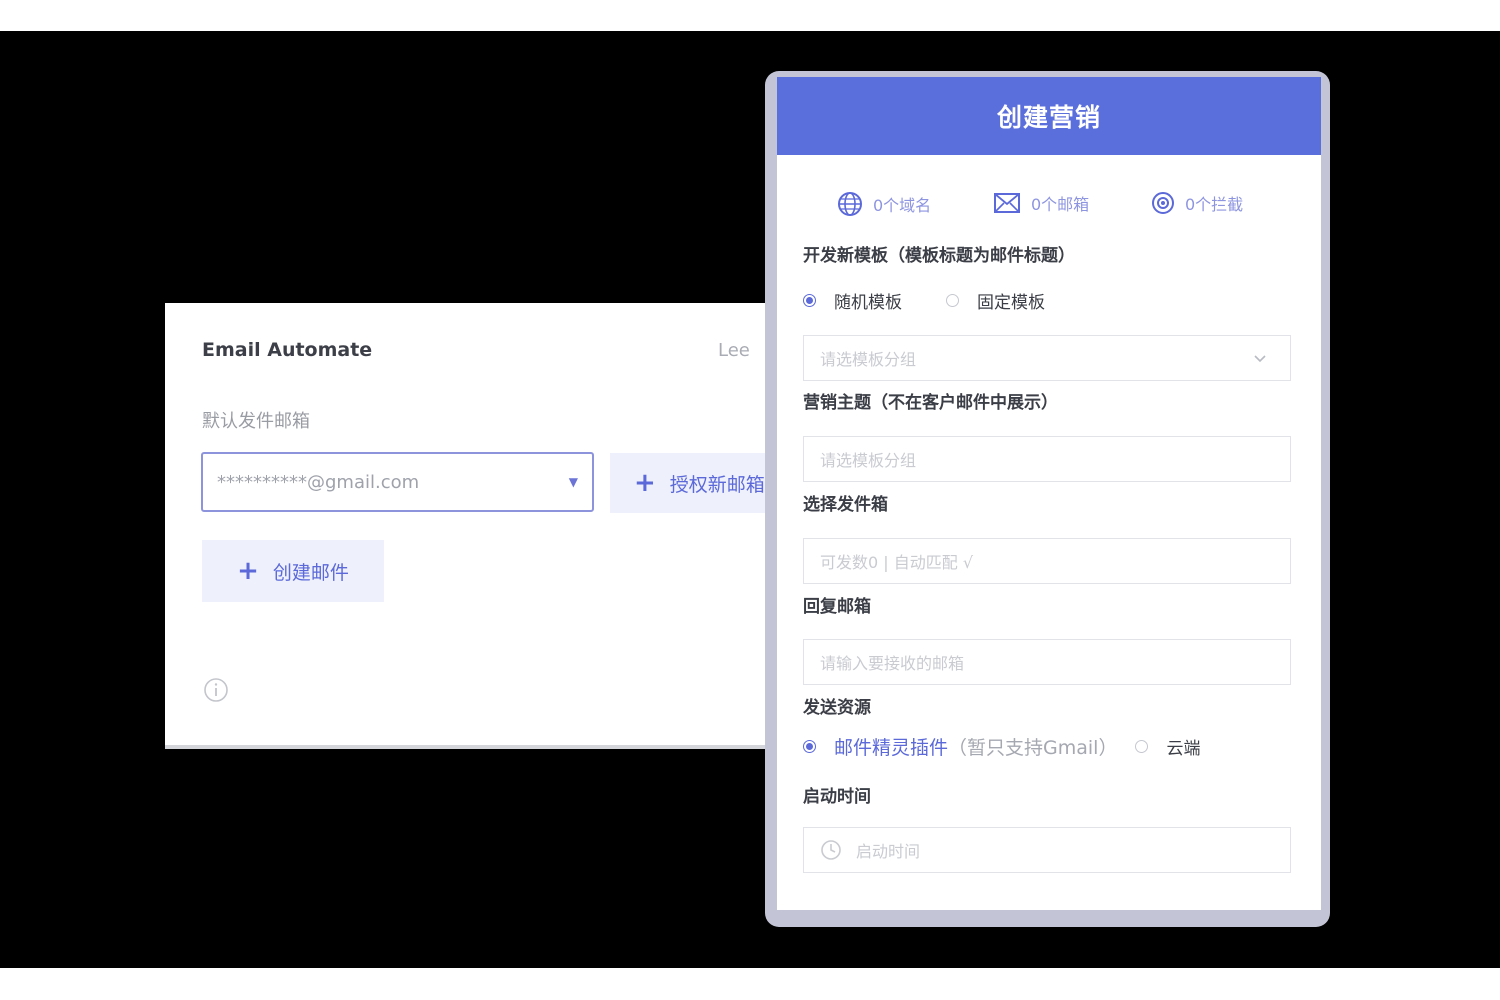 This screenshot has width=1500, height=1000. Describe the element at coordinates (1047, 358) in the screenshot. I see `template-group-select: 请选模板分组` at that location.